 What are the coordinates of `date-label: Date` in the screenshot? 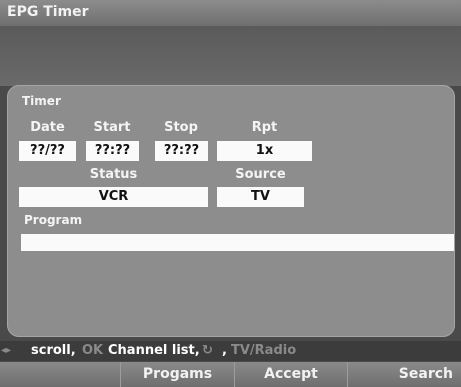 It's located at (47, 127).